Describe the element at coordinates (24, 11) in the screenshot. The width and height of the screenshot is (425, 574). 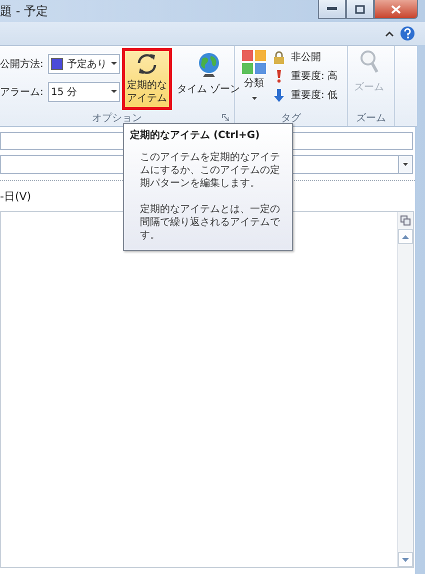
I see `window-title: 題 - 予定` at that location.